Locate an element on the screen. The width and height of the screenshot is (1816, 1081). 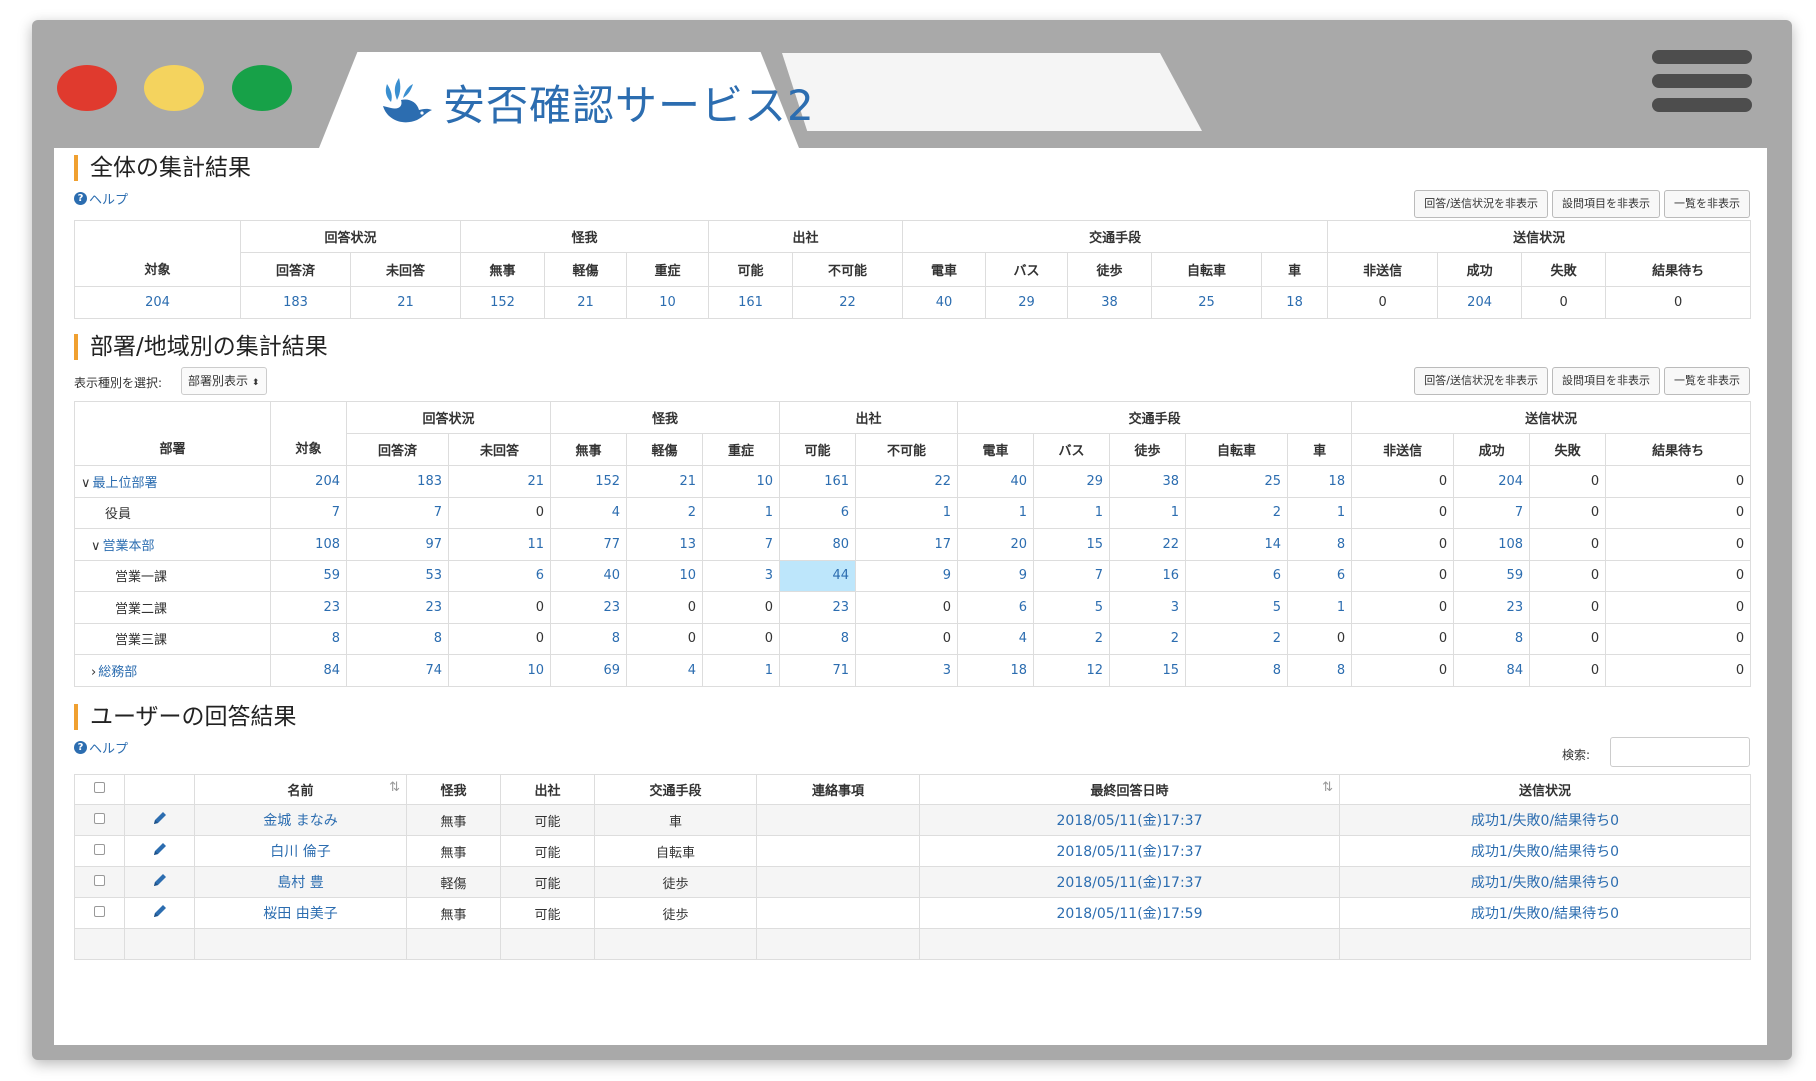
summary-cell: 12 is located at coordinates (1072, 670).